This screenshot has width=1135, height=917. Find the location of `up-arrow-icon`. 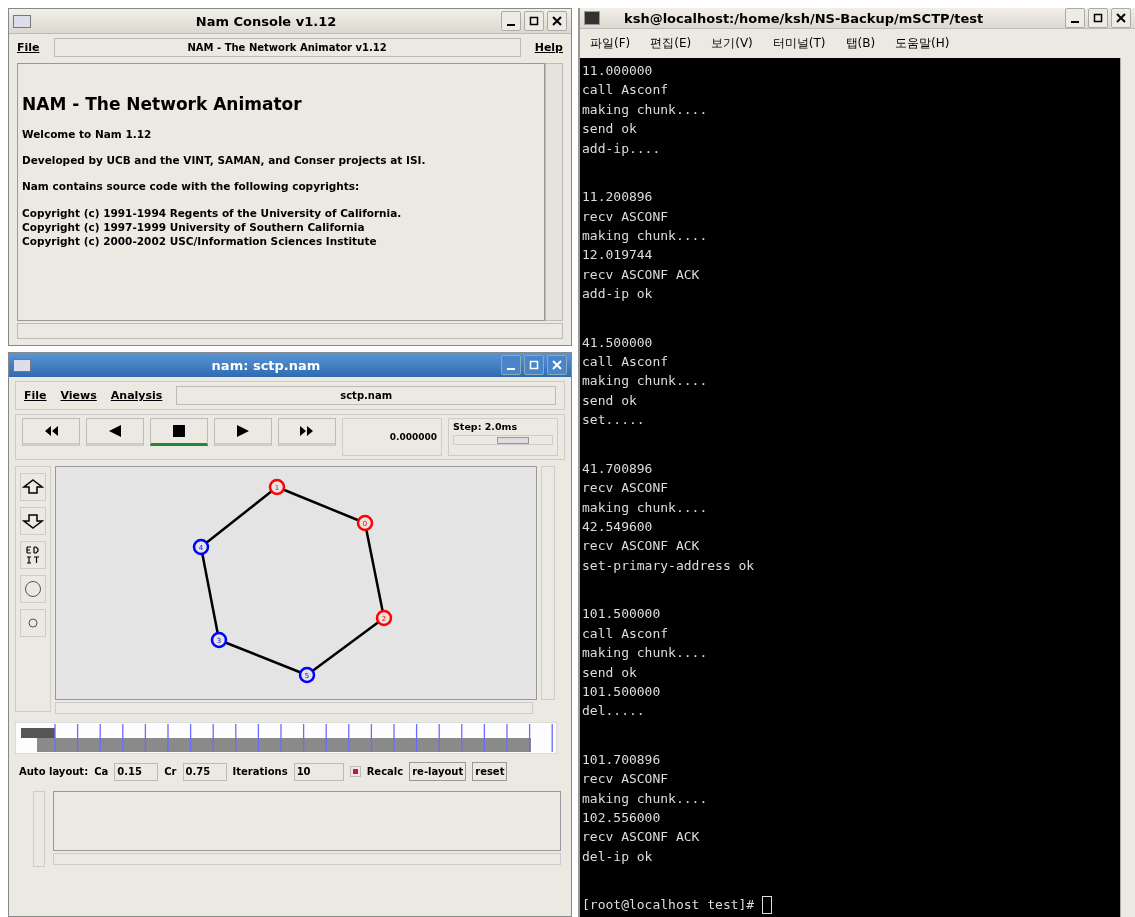

up-arrow-icon is located at coordinates (33, 487).